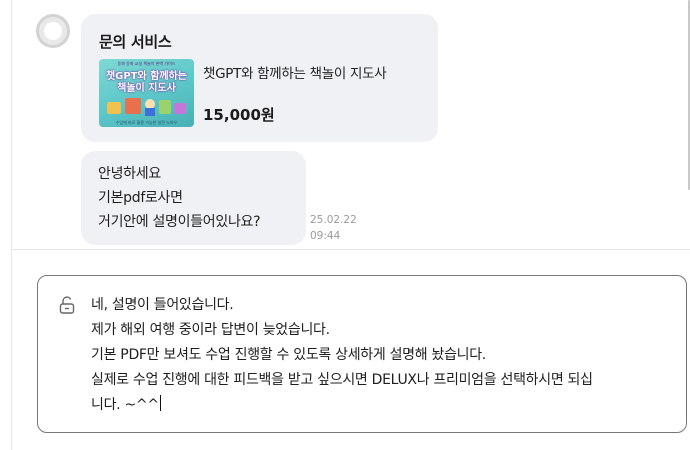 The image size is (690, 450). Describe the element at coordinates (146, 107) in the screenshot. I see `thumbnail-illustration` at that location.